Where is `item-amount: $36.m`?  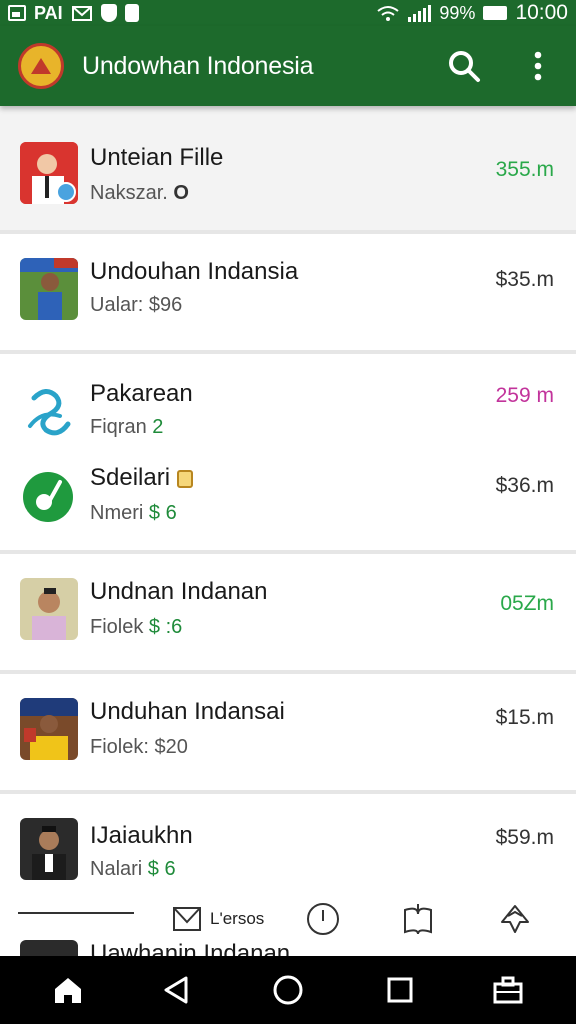
item-amount: $36.m is located at coordinates (524, 485).